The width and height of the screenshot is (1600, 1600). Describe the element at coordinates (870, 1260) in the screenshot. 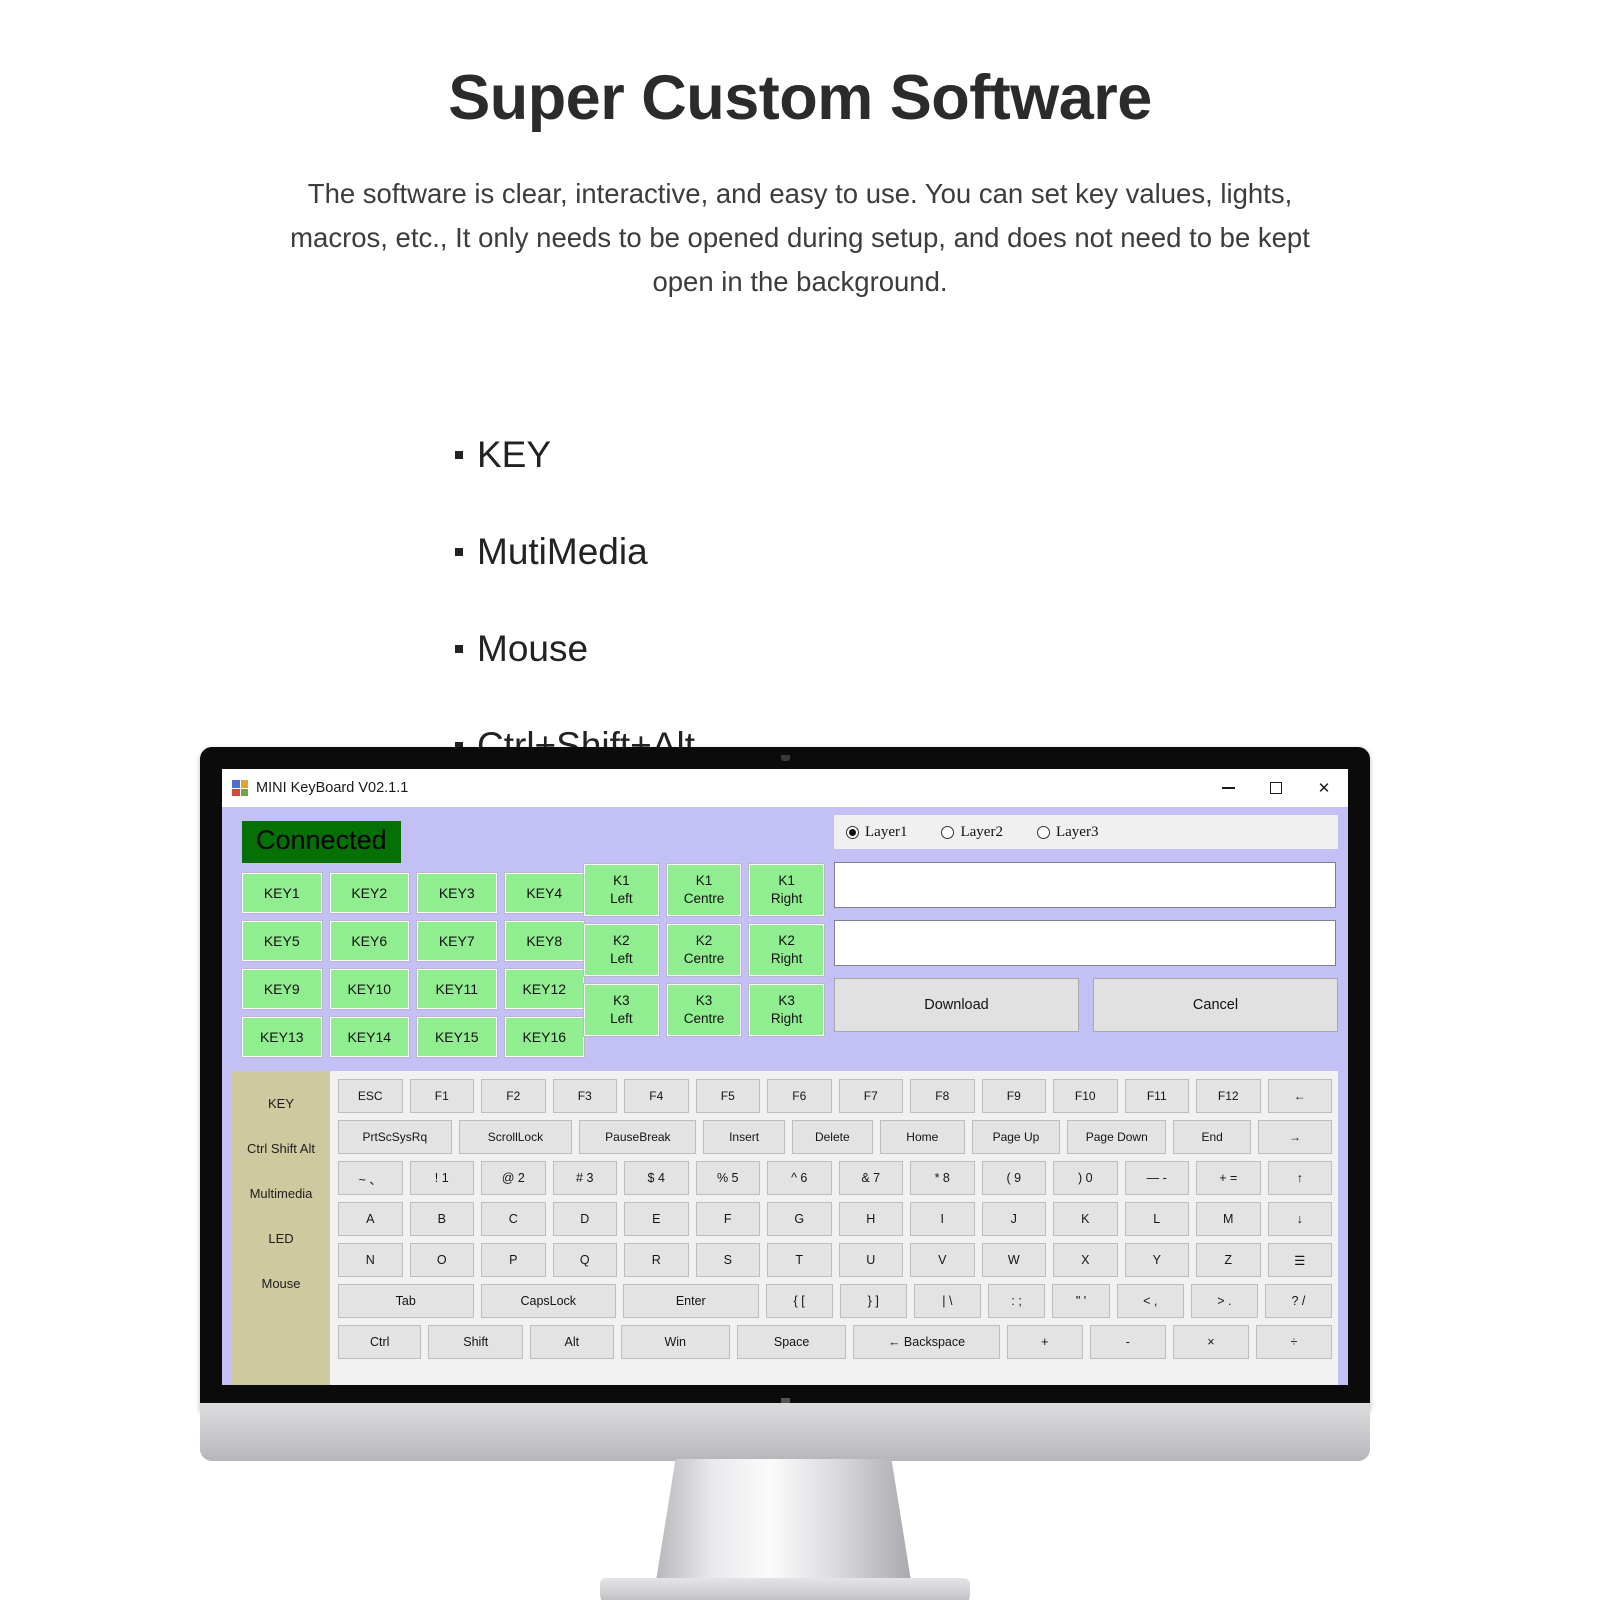

I see `keyboard-key: U` at that location.